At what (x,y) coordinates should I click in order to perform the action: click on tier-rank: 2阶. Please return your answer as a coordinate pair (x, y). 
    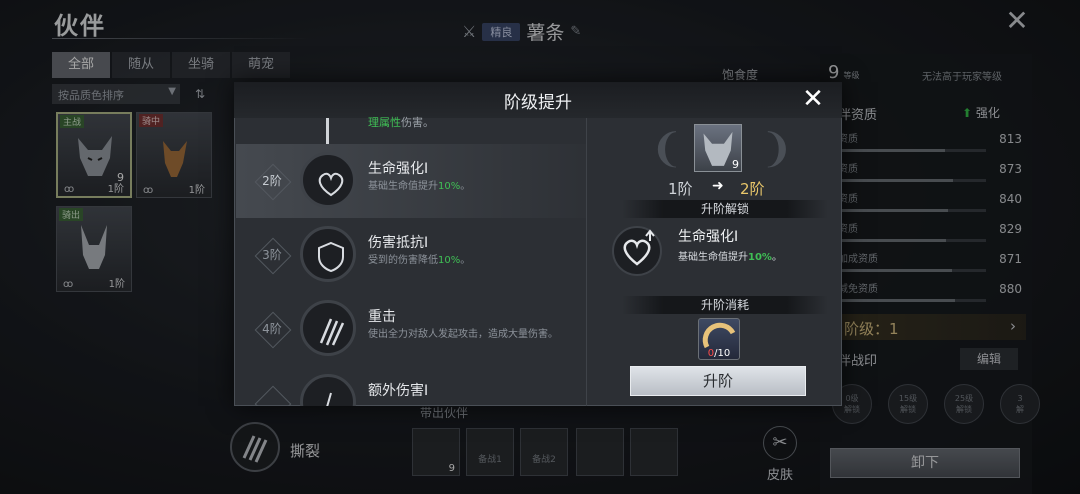
    Looking at the image, I should click on (272, 181).